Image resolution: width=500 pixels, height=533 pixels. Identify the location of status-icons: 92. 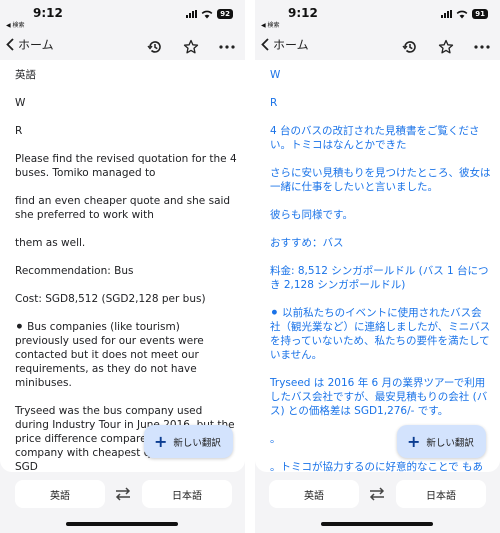
(209, 14).